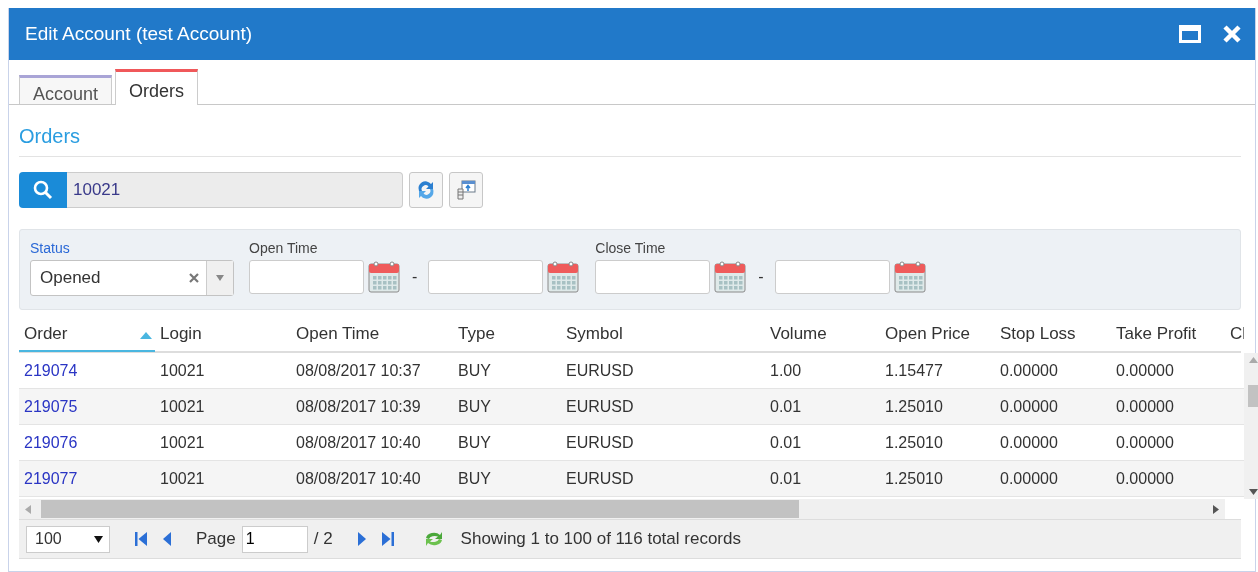 This screenshot has height=572, width=1258. Describe the element at coordinates (630, 141) in the screenshot. I see `section-title: Orders` at that location.